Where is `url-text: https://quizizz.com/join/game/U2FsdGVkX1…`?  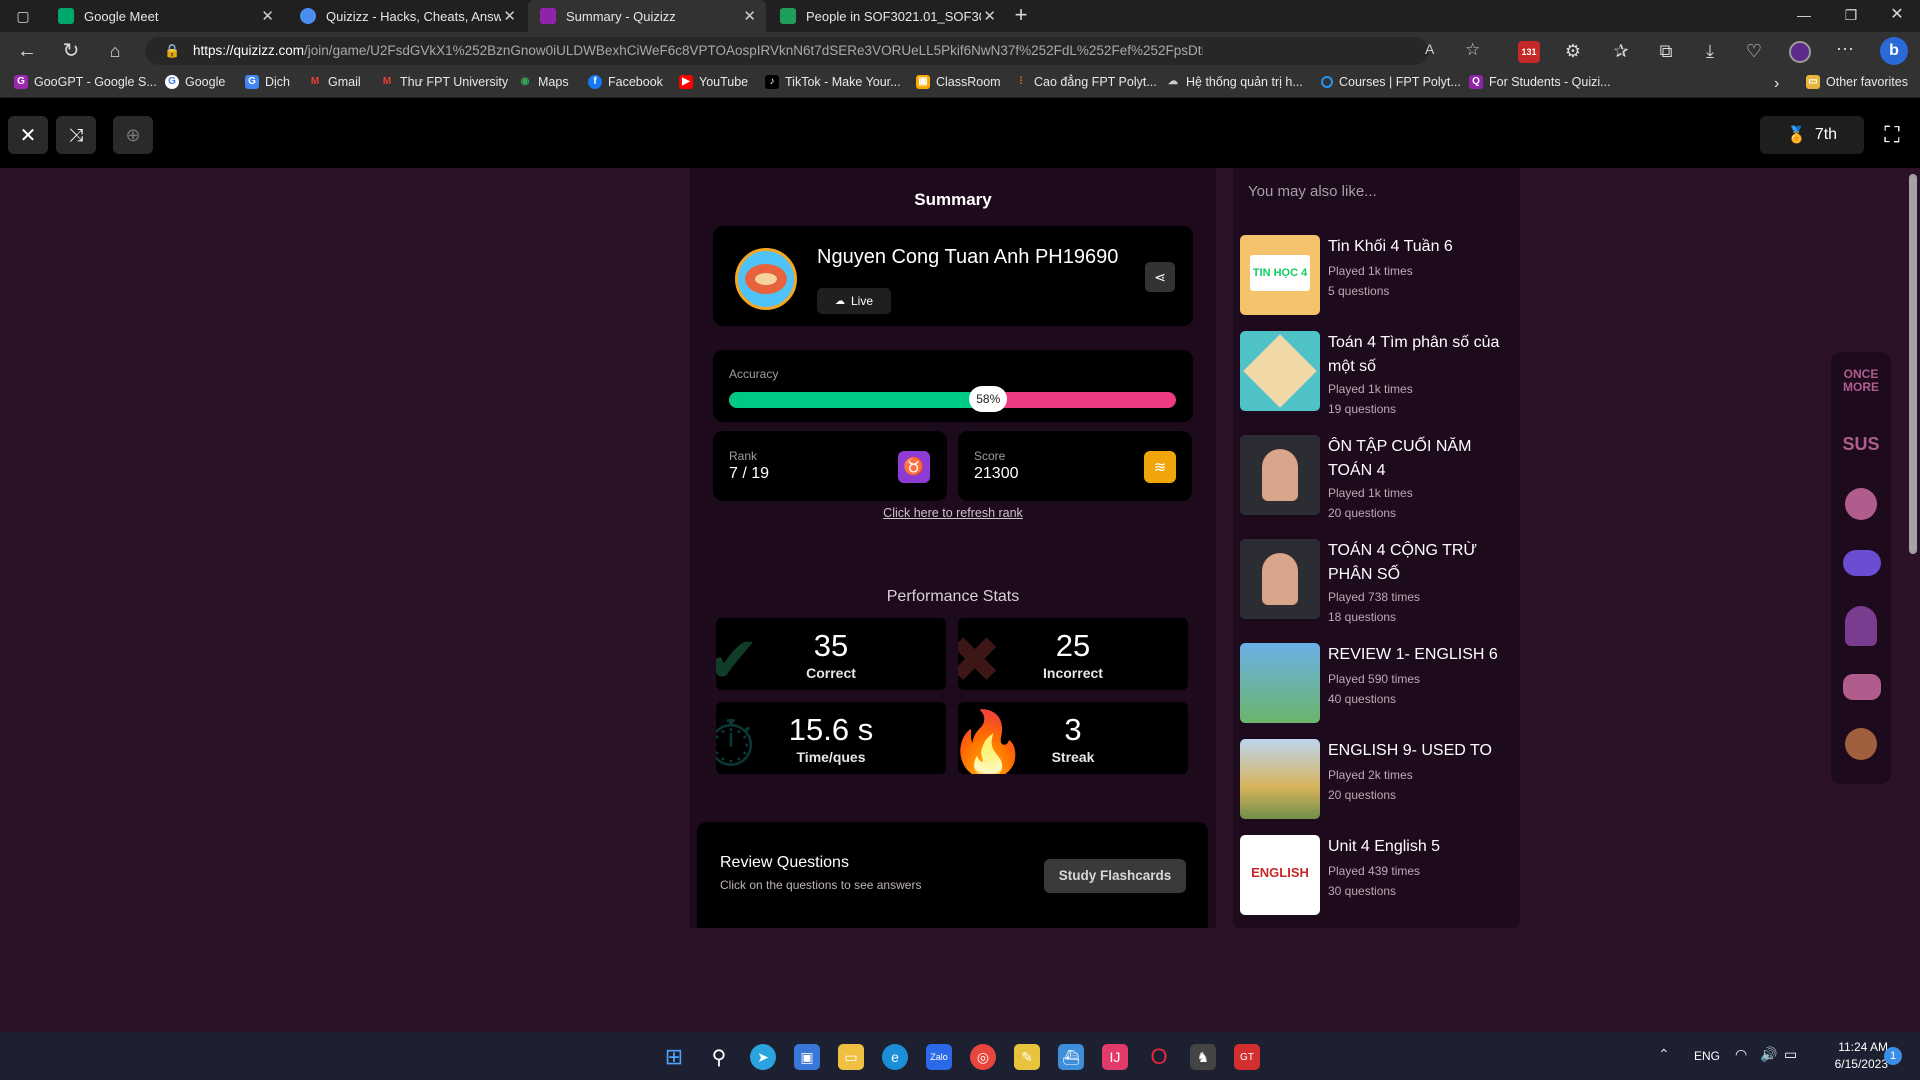
url-text: https://quizizz.com/join/game/U2FsdGVkX1… is located at coordinates (698, 50).